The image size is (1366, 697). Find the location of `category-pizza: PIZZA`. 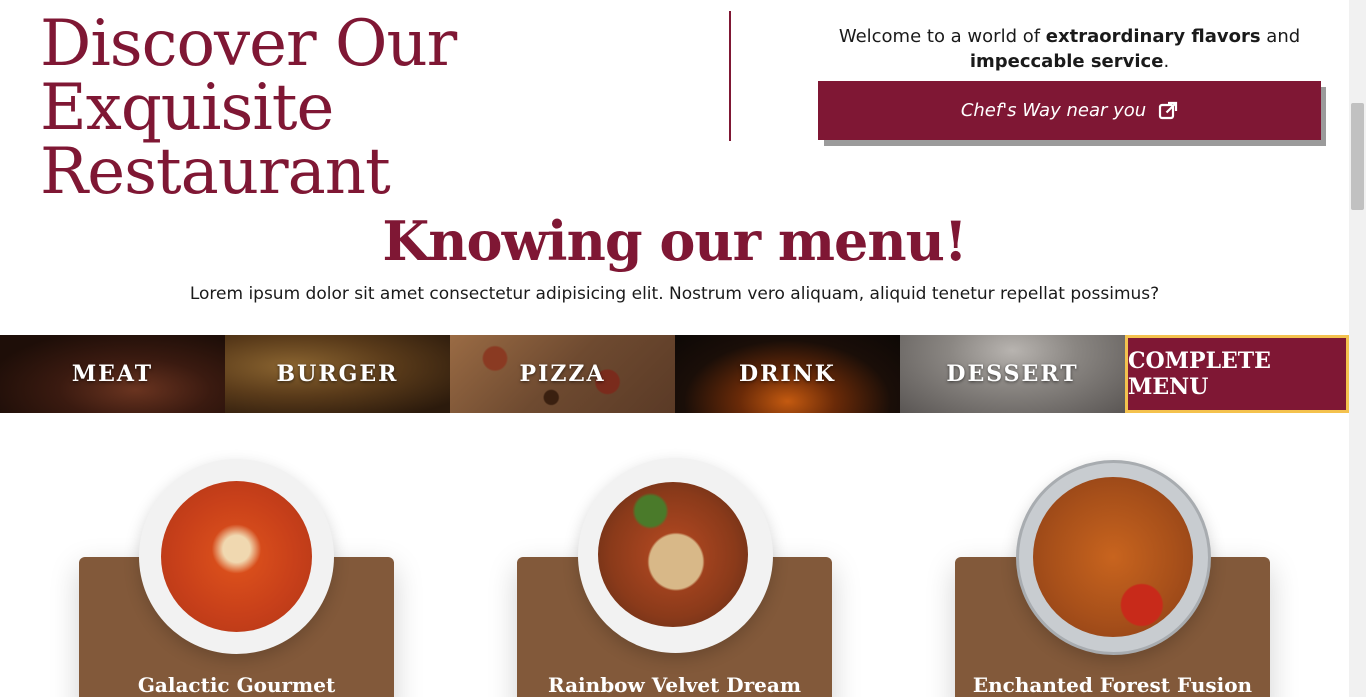

category-pizza: PIZZA is located at coordinates (562, 374).